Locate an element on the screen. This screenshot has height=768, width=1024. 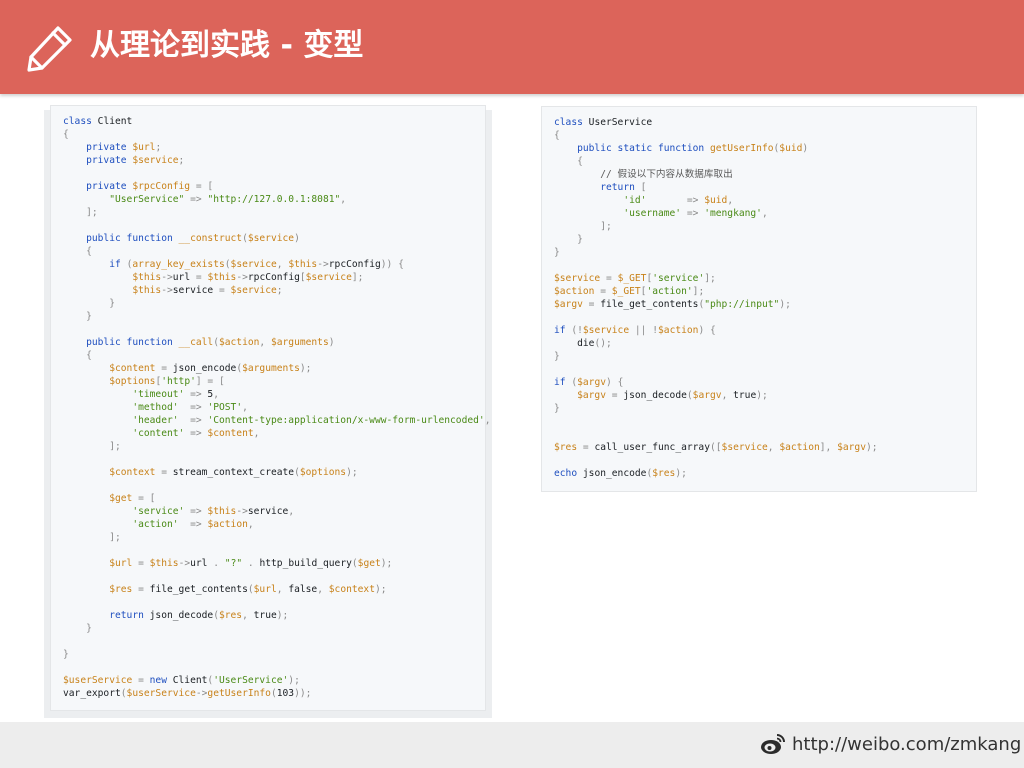
title-bar: 从理论到实践 - 变型 is located at coordinates (512, 47).